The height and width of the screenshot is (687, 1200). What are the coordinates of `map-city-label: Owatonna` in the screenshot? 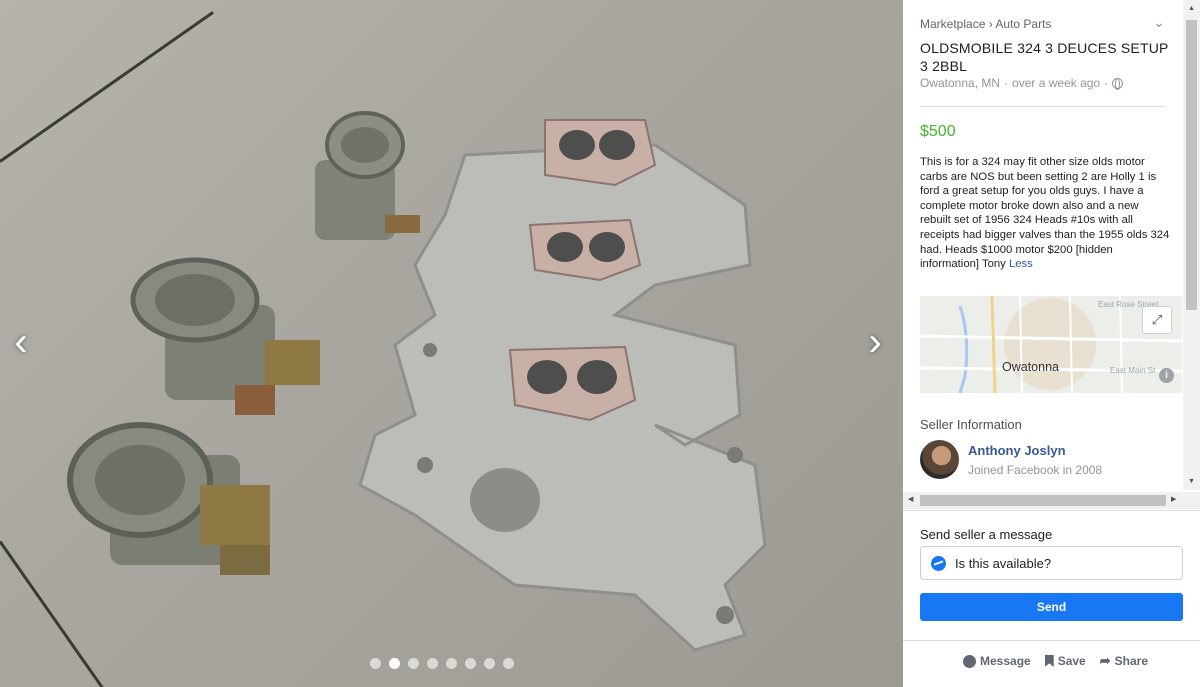 It's located at (1030, 367).